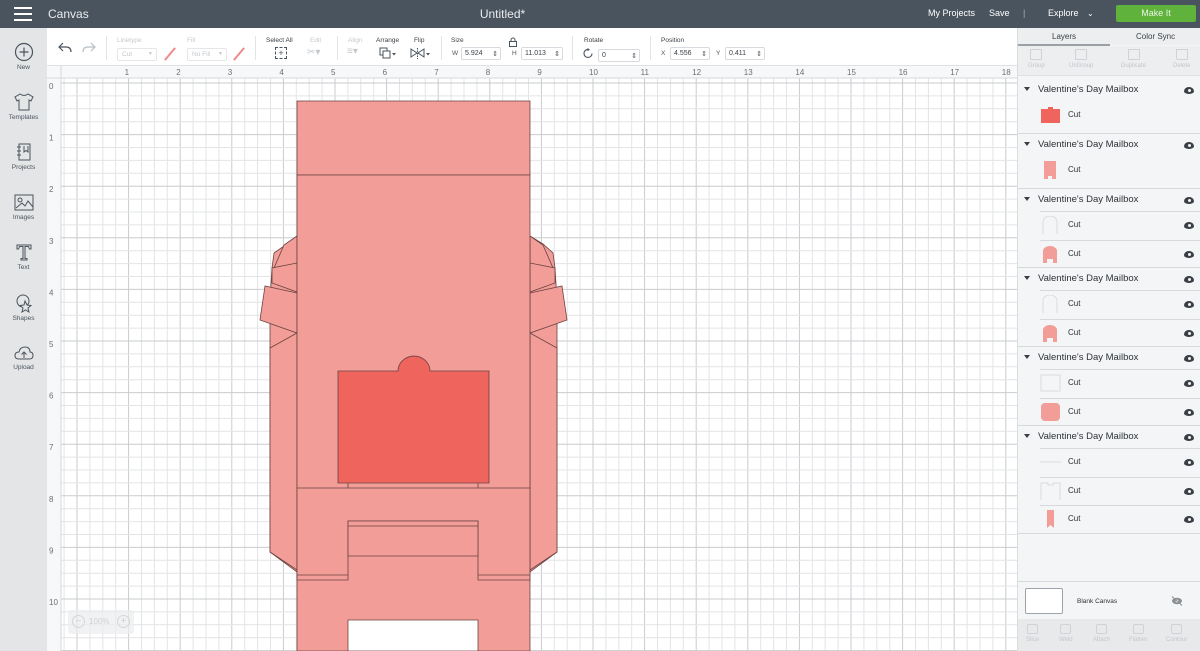 The image size is (1200, 651). Describe the element at coordinates (23, 106) in the screenshot. I see `nav-templates: Templates` at that location.